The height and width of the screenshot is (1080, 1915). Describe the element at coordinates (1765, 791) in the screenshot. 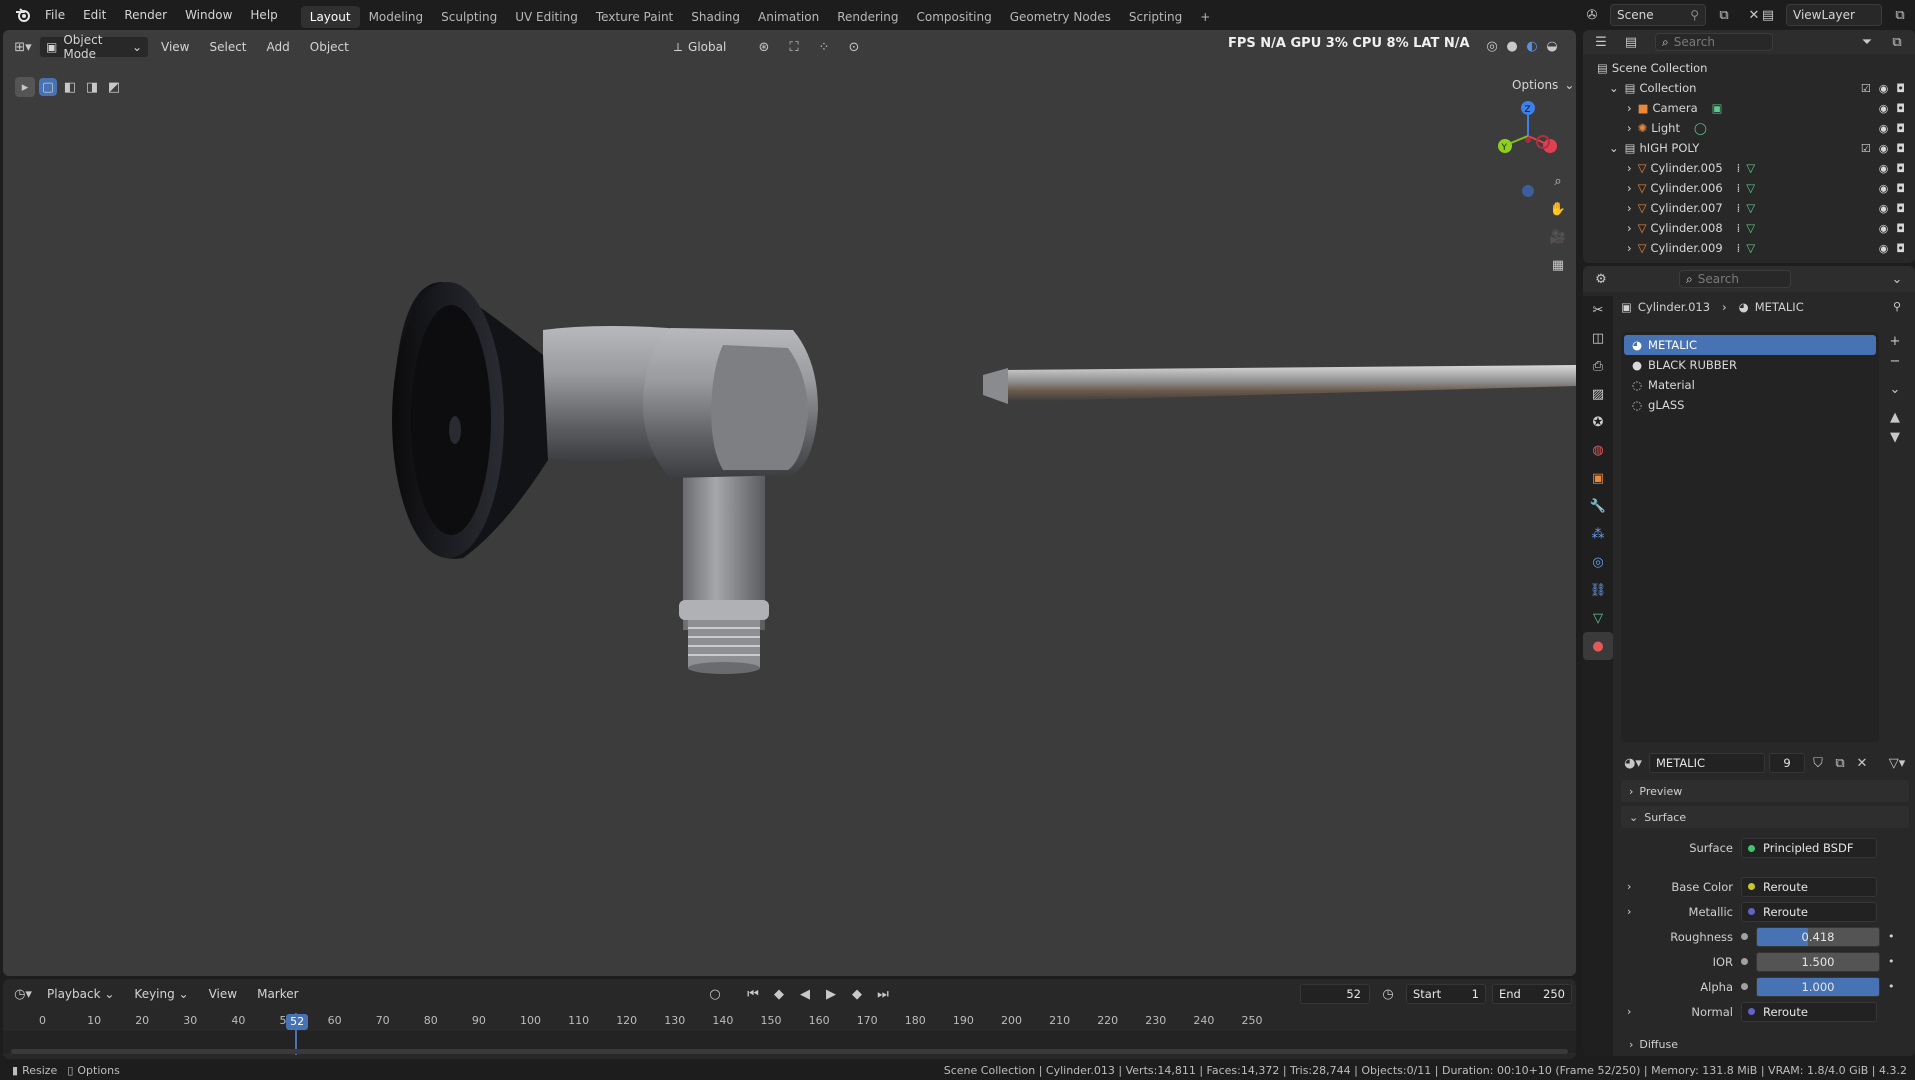

I see `preview-panel-header: › Preview` at that location.